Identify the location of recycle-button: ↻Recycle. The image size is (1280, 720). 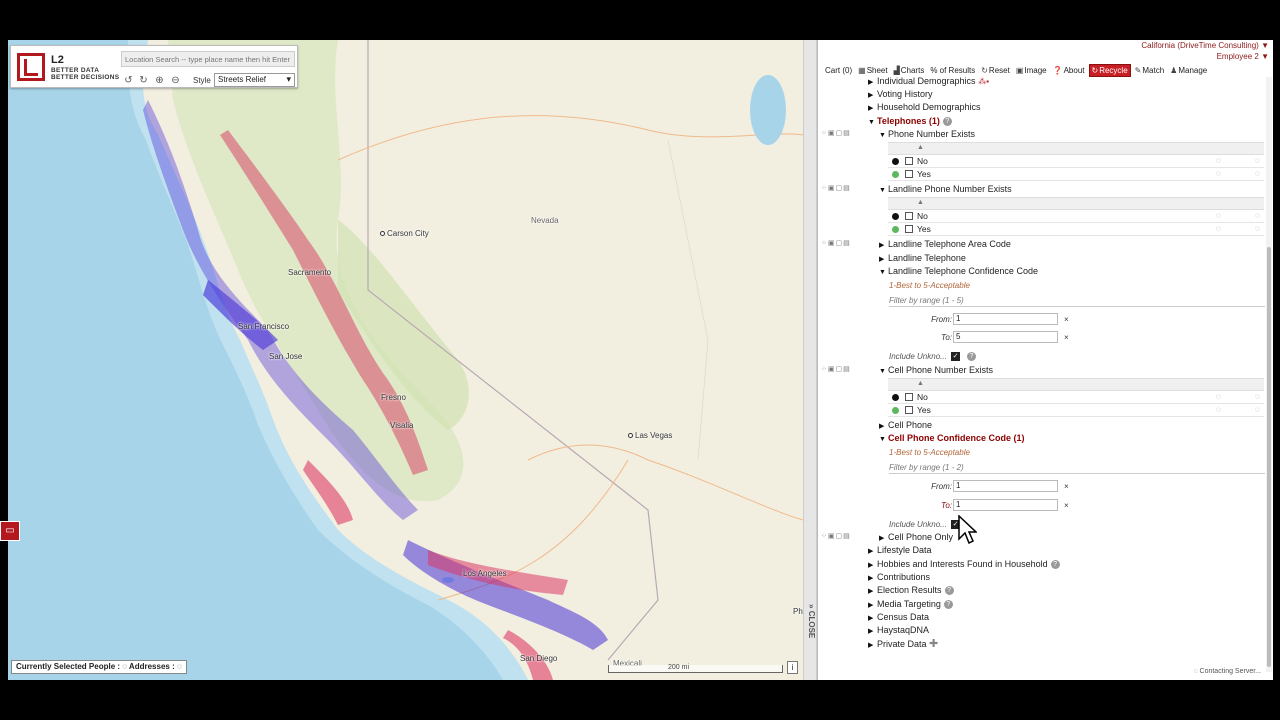
(1109, 70).